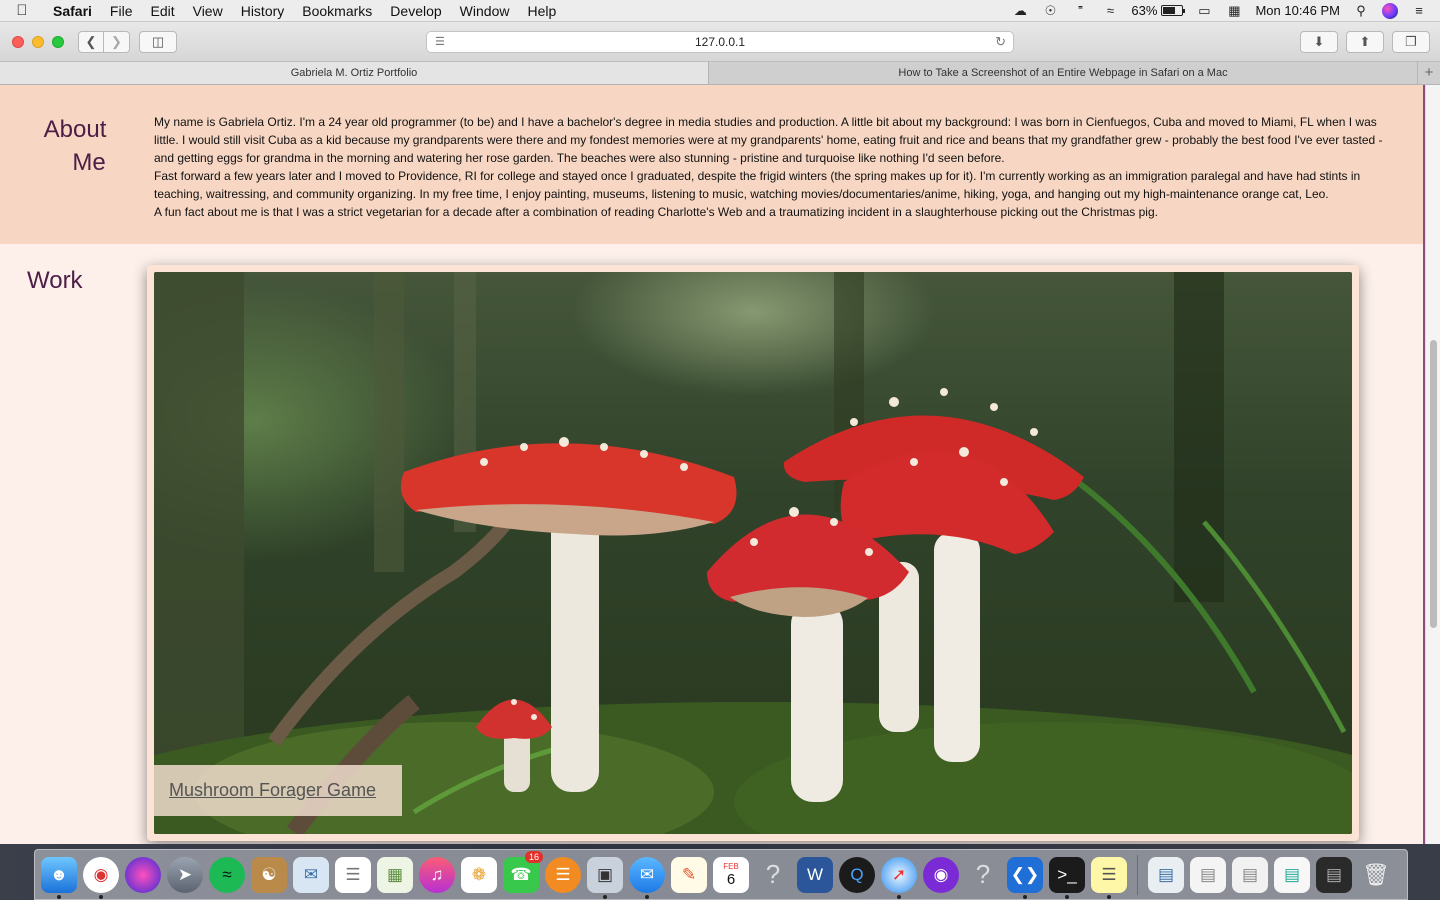  I want to click on browser-toolbar: ❮ ❯ ◫ ☰ 127.0.0.1 ↻ ⬇ ⬆ ❐, so click(720, 42).